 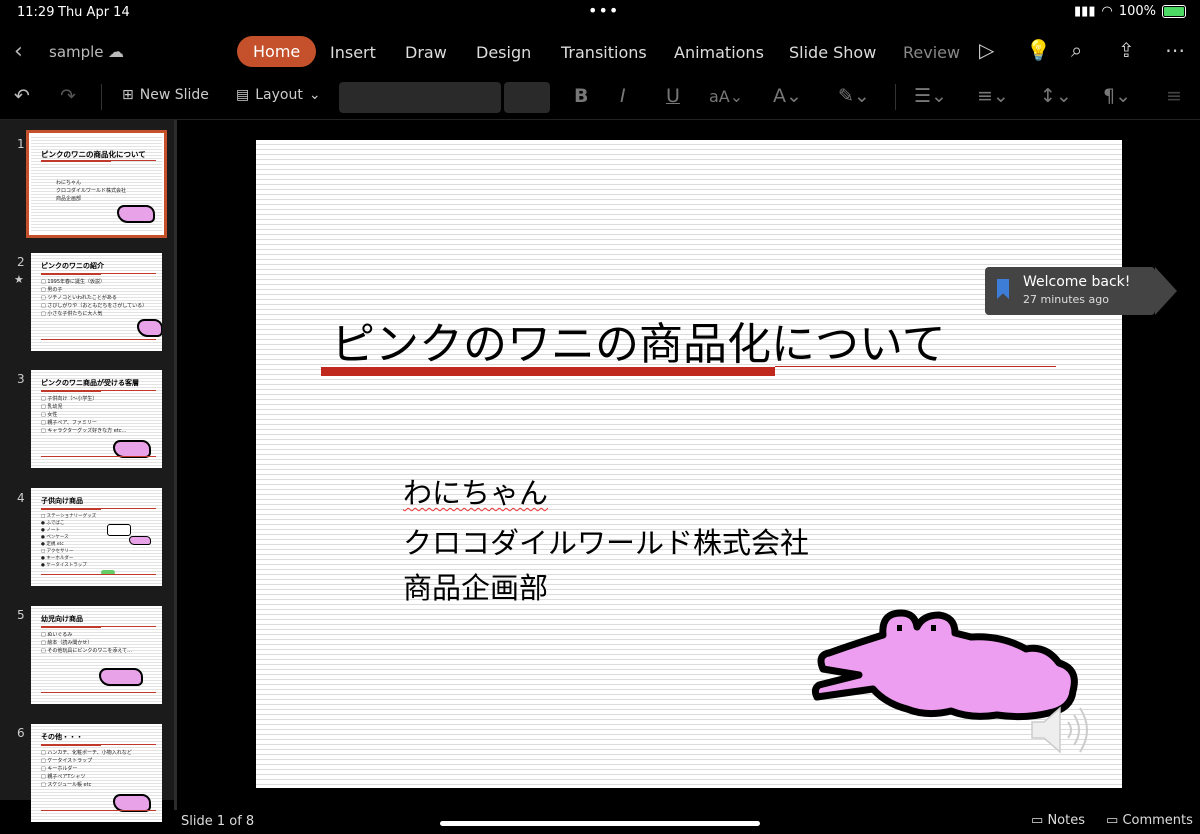 I want to click on more-icon: ⋯, so click(x=1175, y=50).